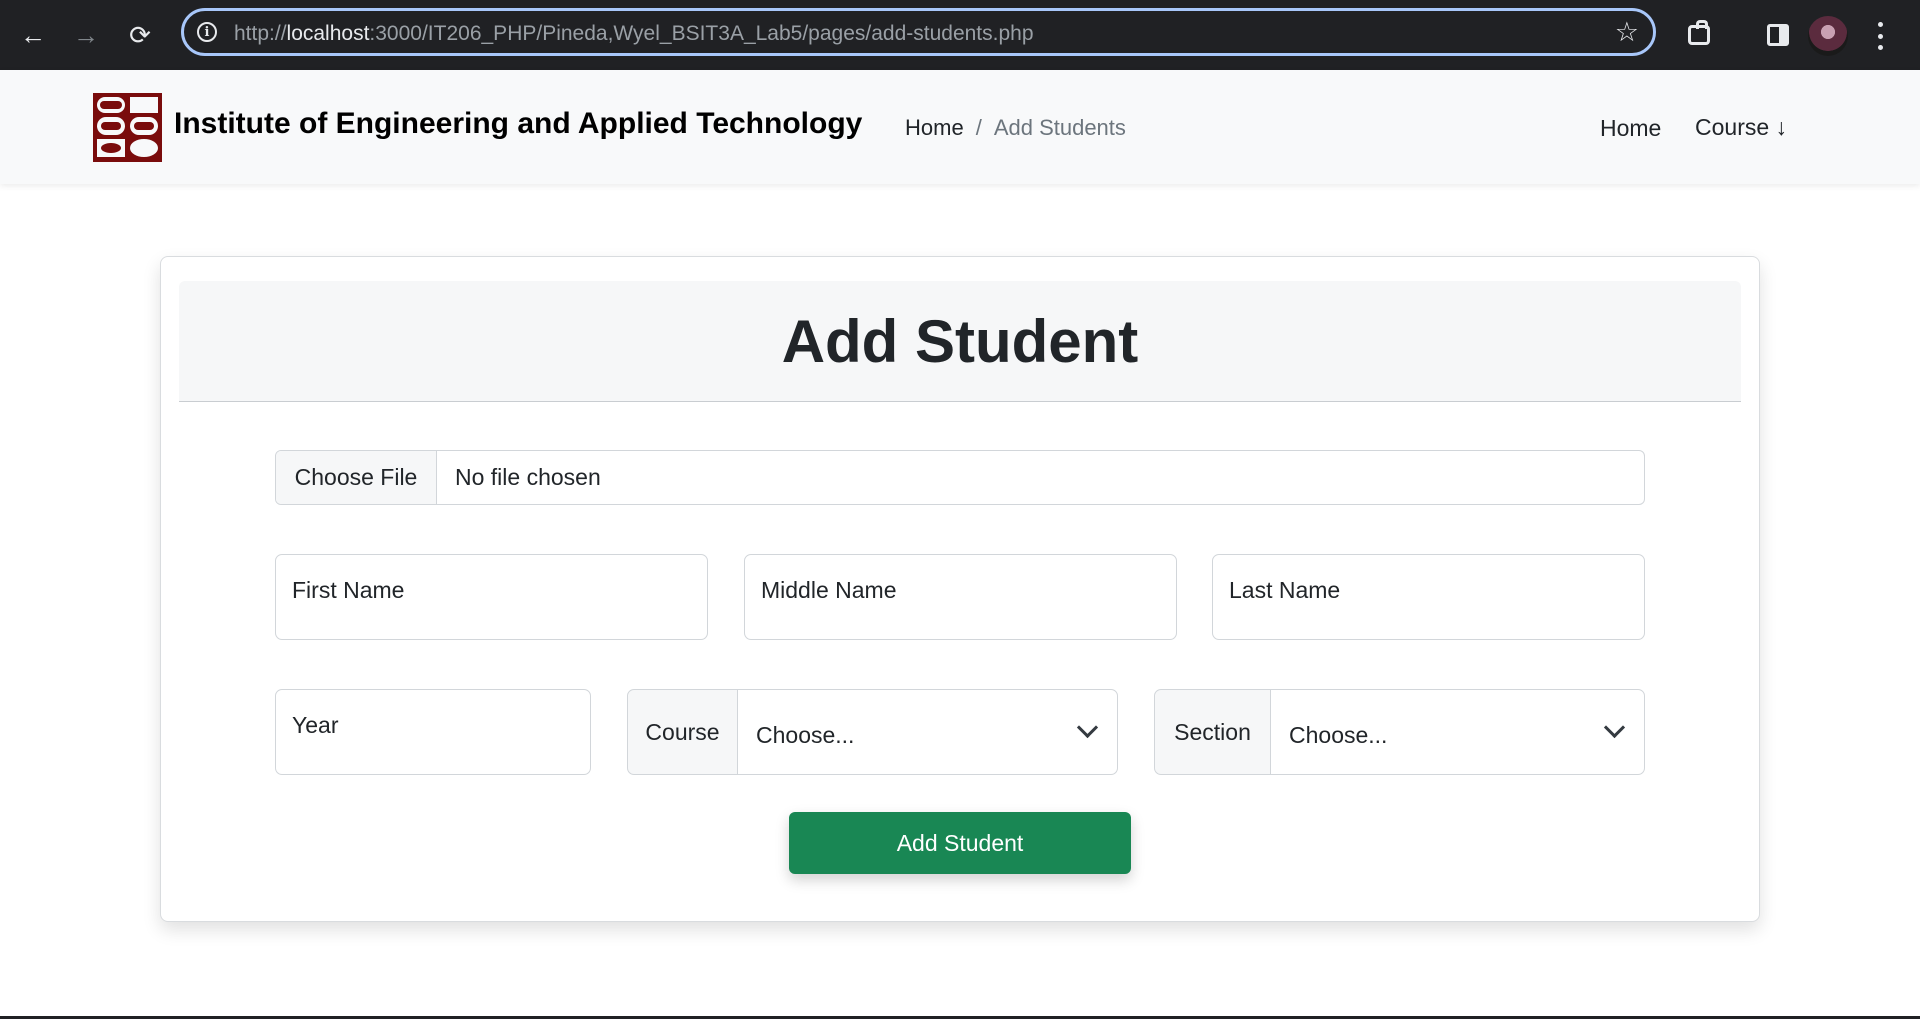 This screenshot has height=1019, width=1920. What do you see at coordinates (1285, 590) in the screenshot?
I see `last-name-placeholder: Last Name` at bounding box center [1285, 590].